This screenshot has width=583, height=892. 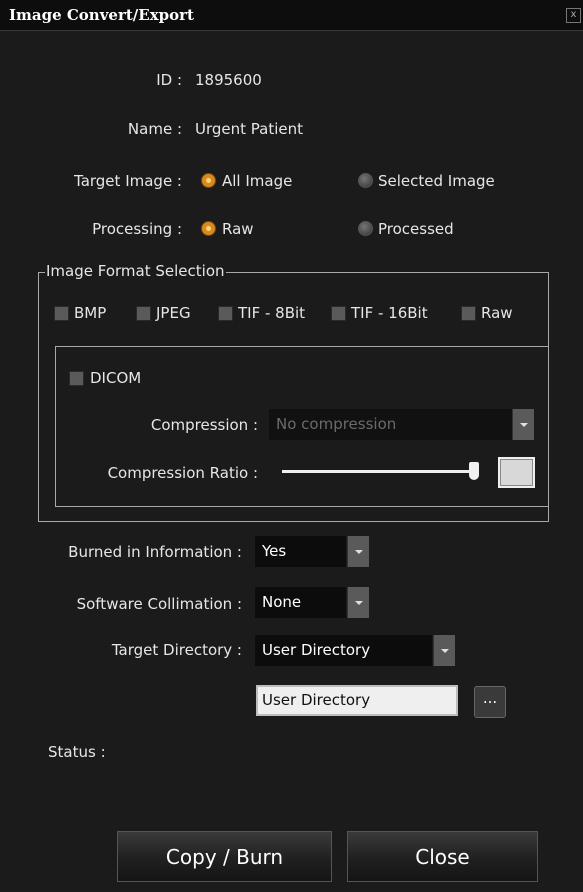 I want to click on status-label: Status :, so click(x=77, y=752).